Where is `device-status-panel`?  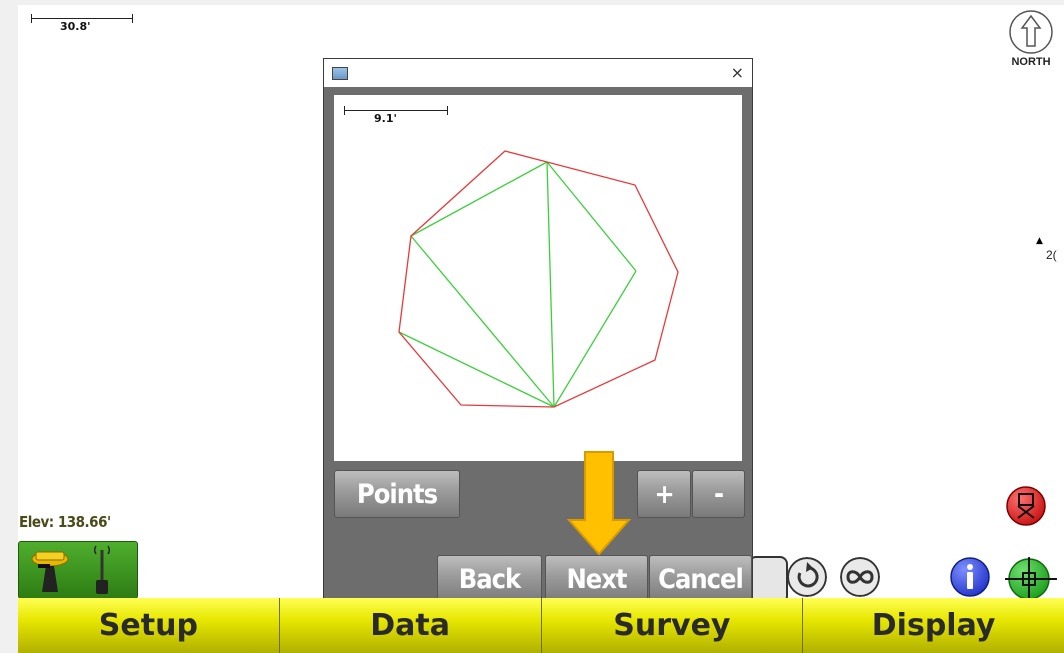
device-status-panel is located at coordinates (78, 570).